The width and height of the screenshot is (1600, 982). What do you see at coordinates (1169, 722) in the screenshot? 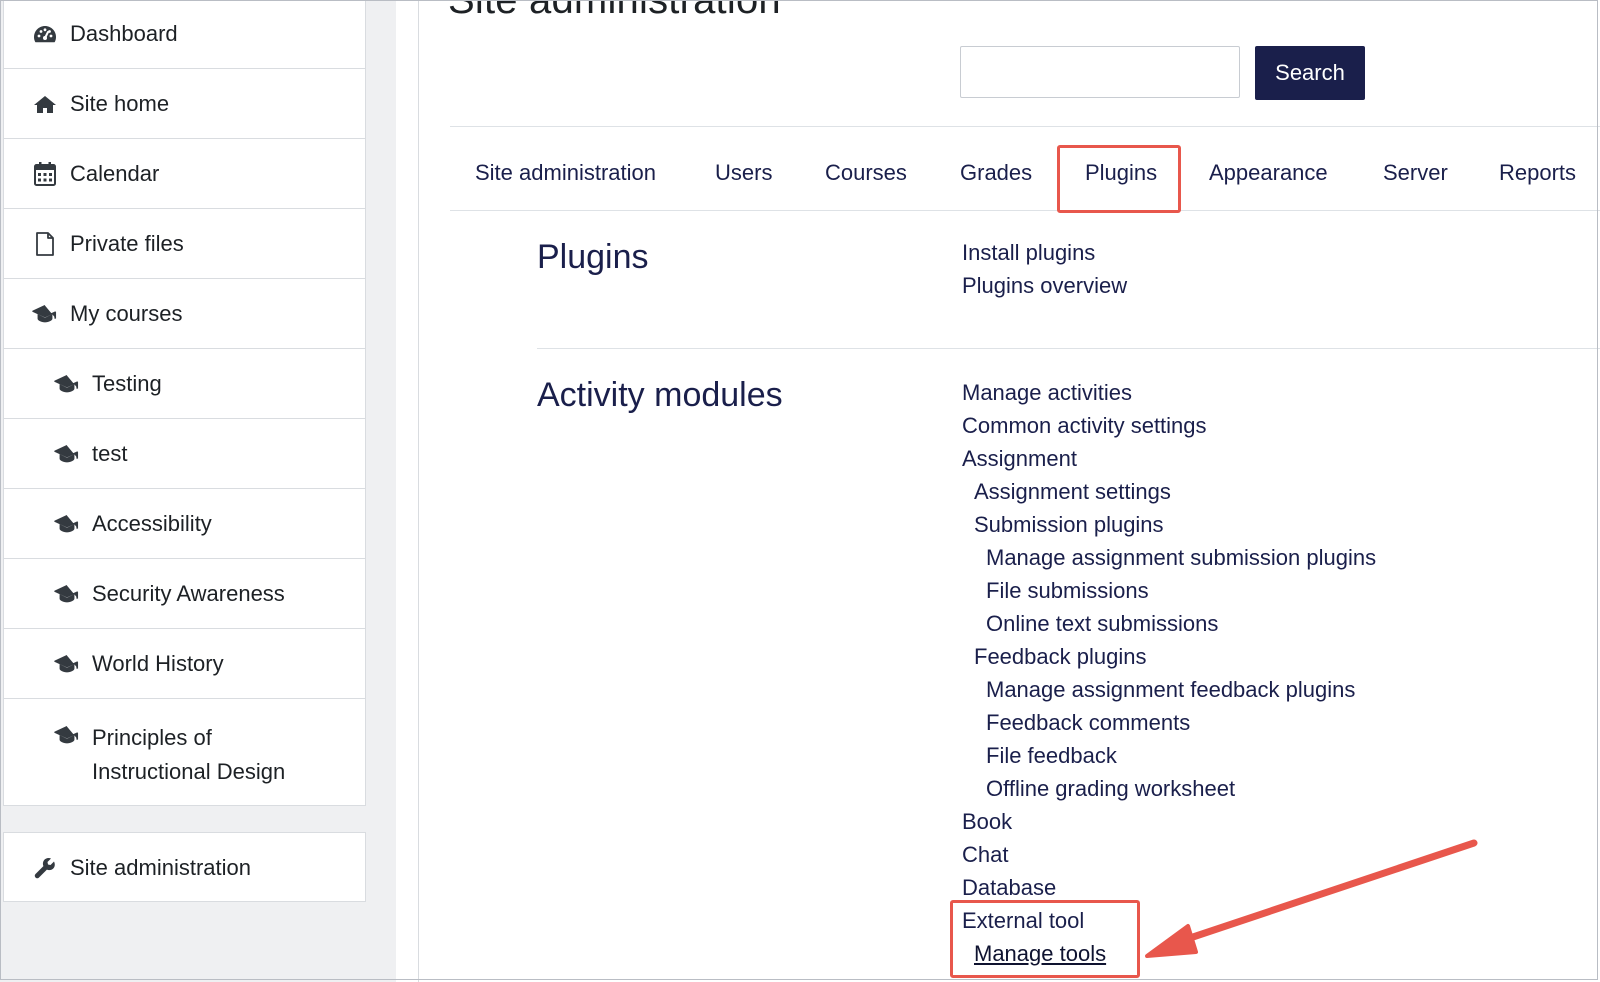
I see `link-feedback-comments: Feedback comments` at bounding box center [1169, 722].